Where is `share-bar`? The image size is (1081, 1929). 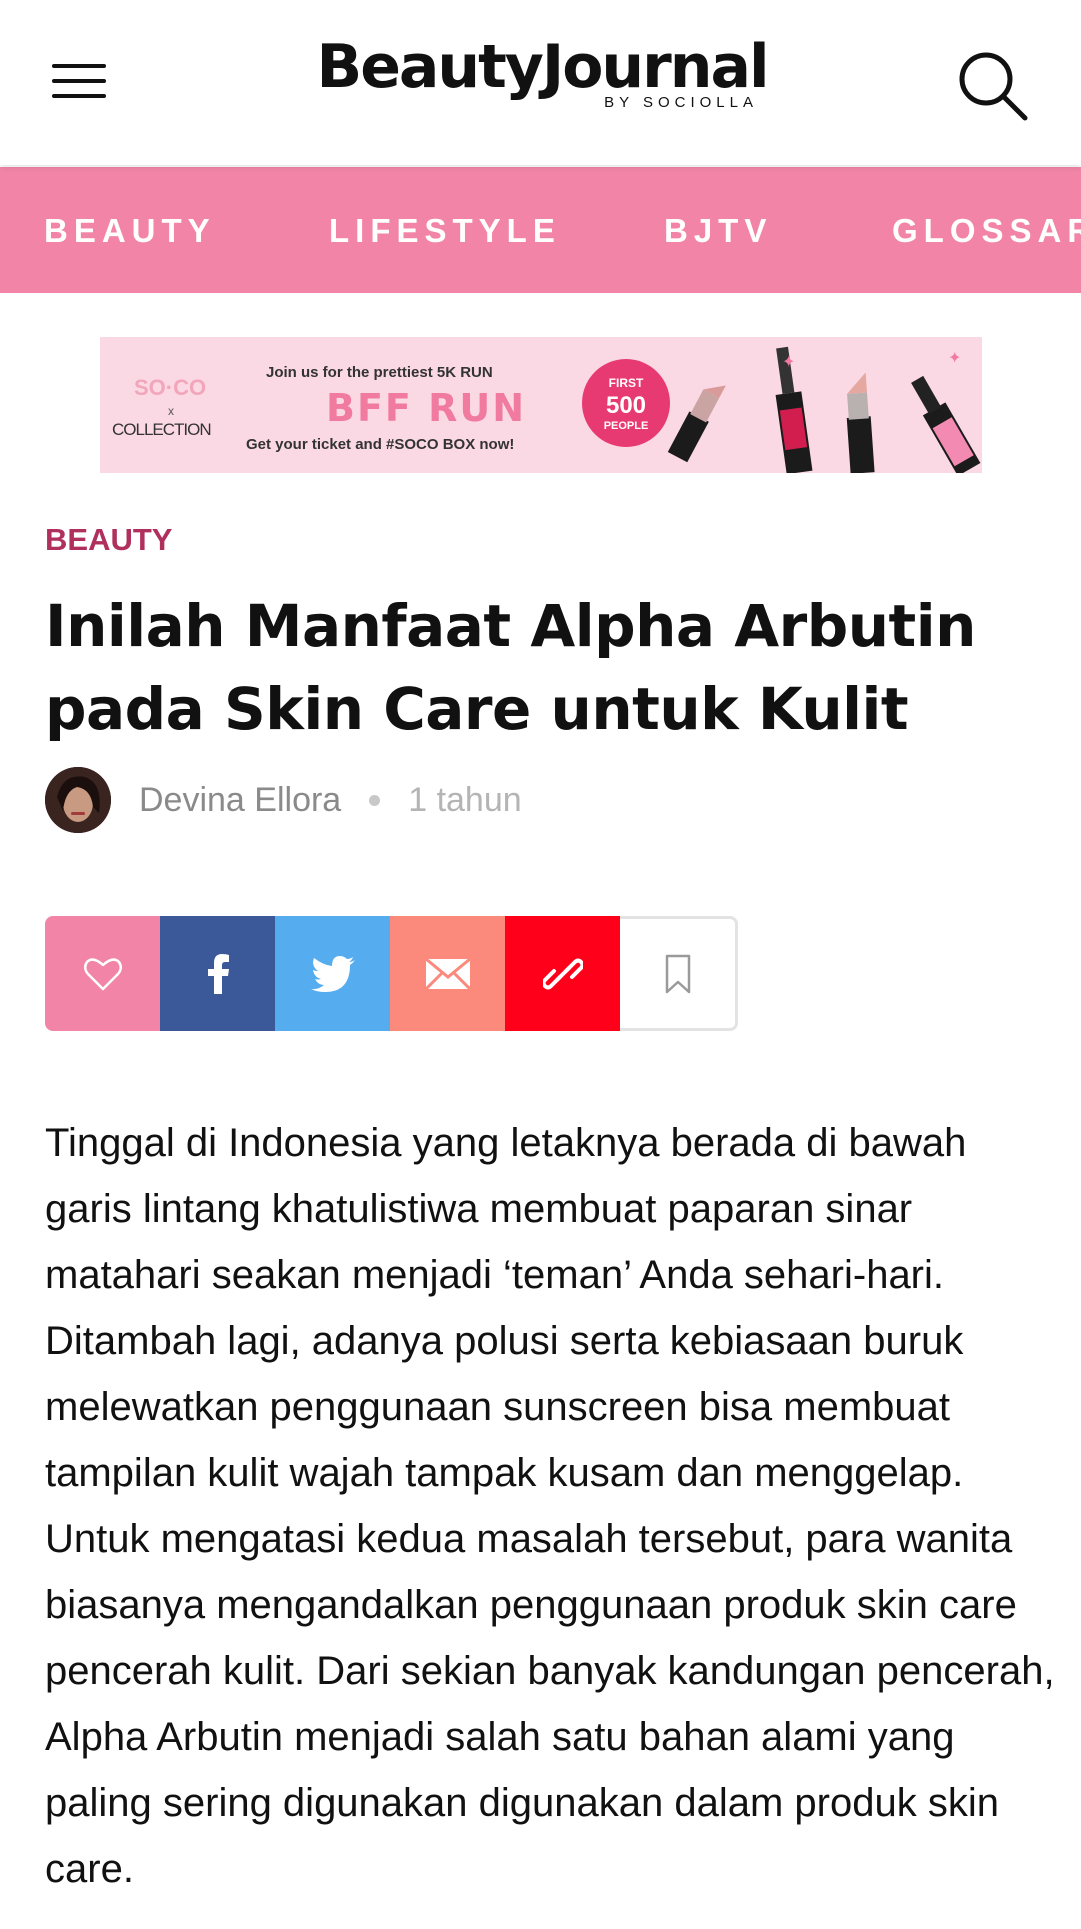
share-bar is located at coordinates (391, 973).